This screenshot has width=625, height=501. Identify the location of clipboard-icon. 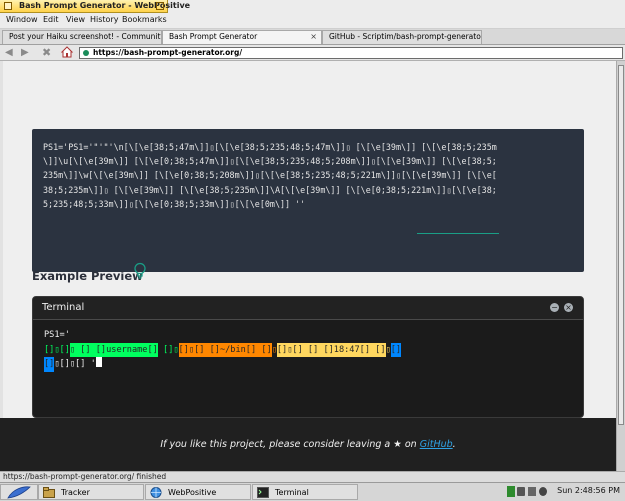
(532, 491).